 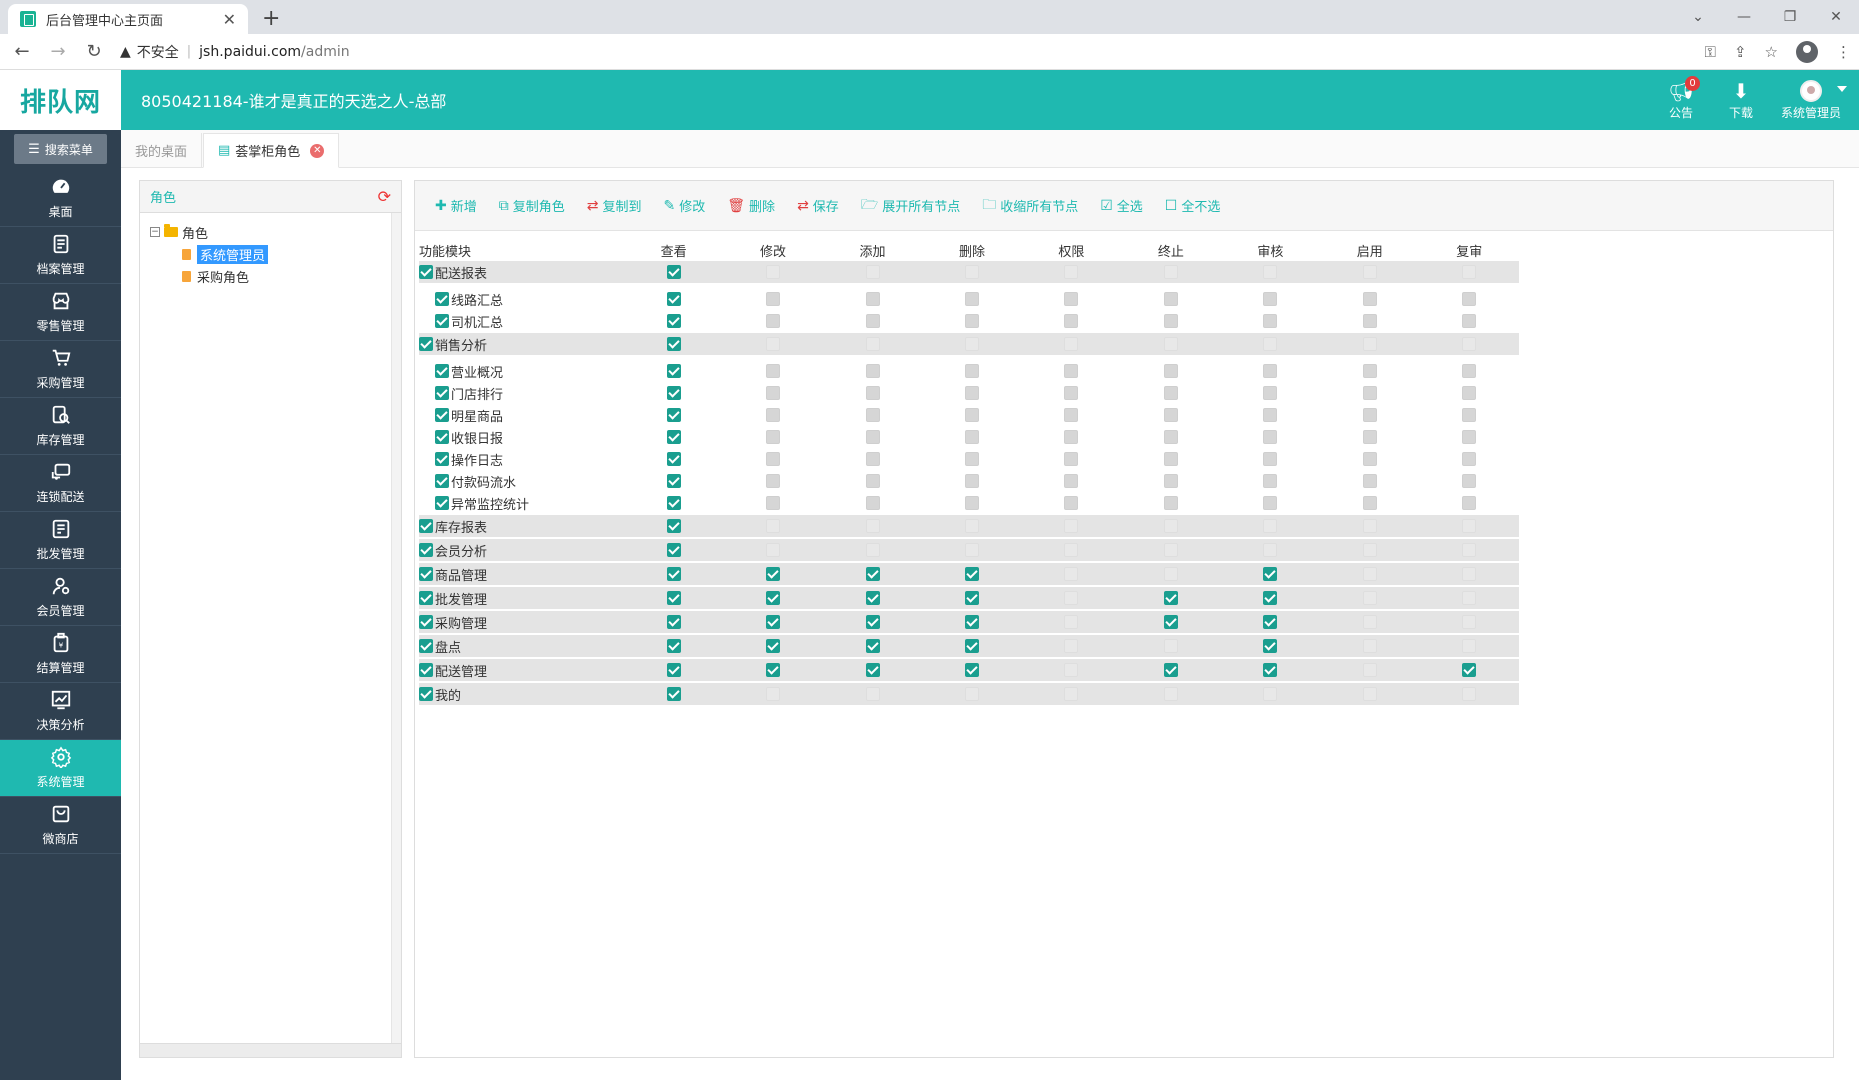 What do you see at coordinates (94, 52) in the screenshot?
I see `reload-icon: ↻` at bounding box center [94, 52].